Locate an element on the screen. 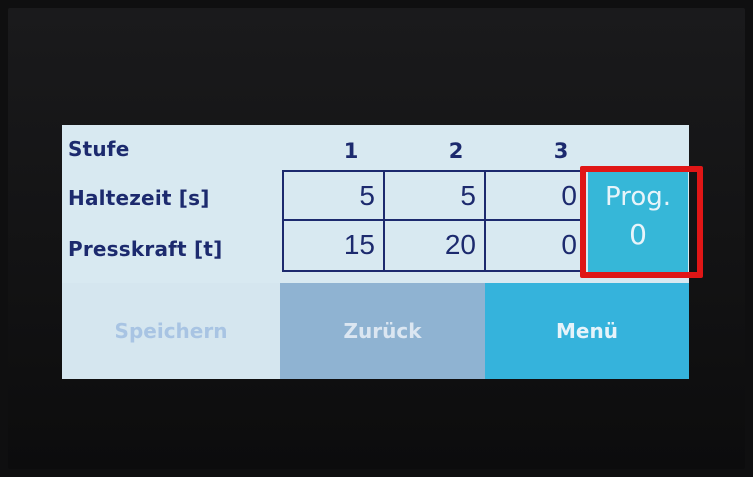  column-header-2: 2 is located at coordinates (456, 151).